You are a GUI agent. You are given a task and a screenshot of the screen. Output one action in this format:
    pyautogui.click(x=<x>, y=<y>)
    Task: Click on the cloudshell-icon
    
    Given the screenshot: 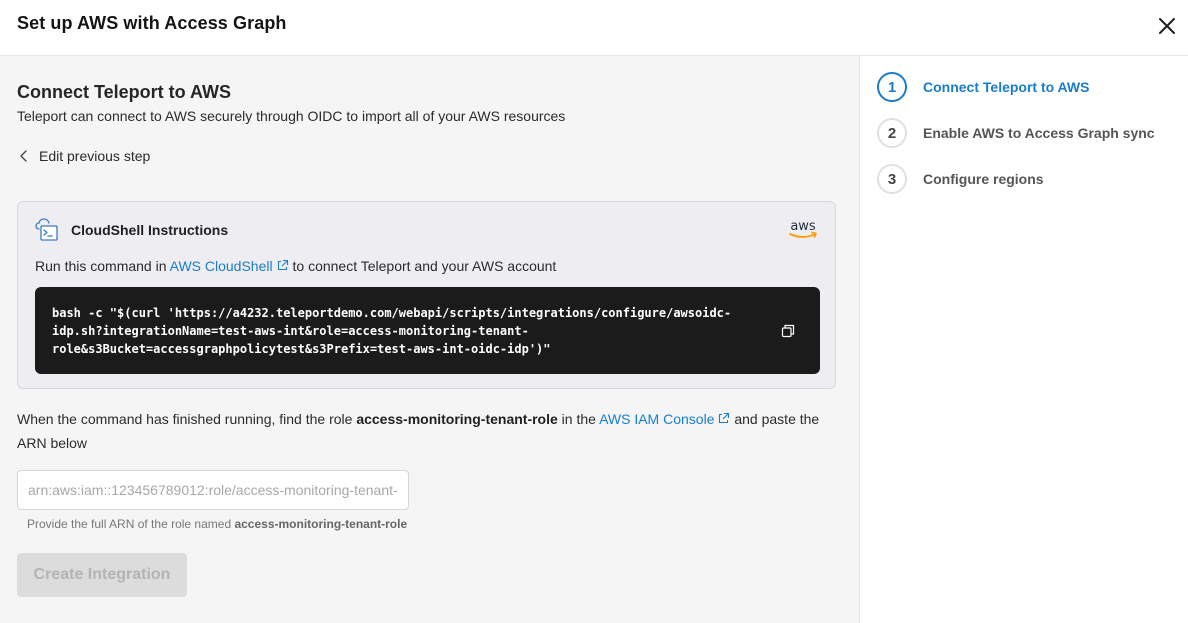 What is the action you would take?
    pyautogui.click(x=46, y=229)
    